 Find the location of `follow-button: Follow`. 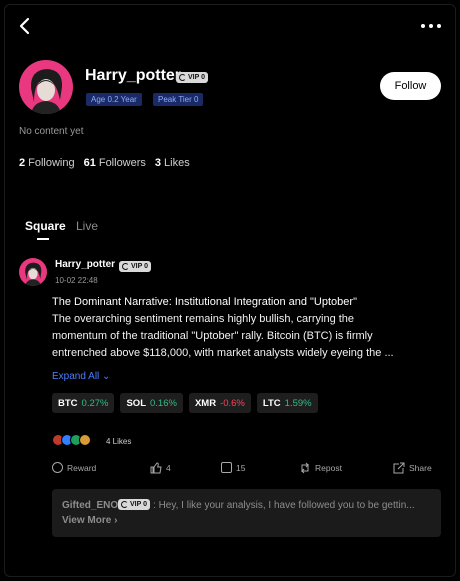

follow-button: Follow is located at coordinates (410, 86).